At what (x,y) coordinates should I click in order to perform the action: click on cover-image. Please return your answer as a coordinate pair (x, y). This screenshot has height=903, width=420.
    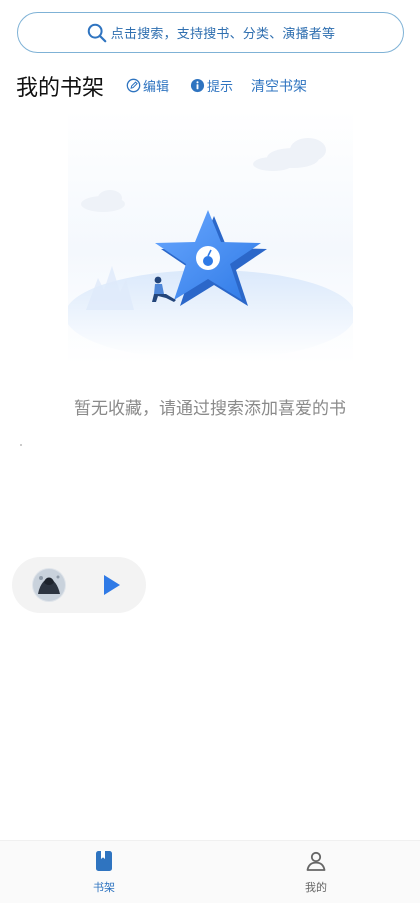
    Looking at the image, I should click on (49, 585).